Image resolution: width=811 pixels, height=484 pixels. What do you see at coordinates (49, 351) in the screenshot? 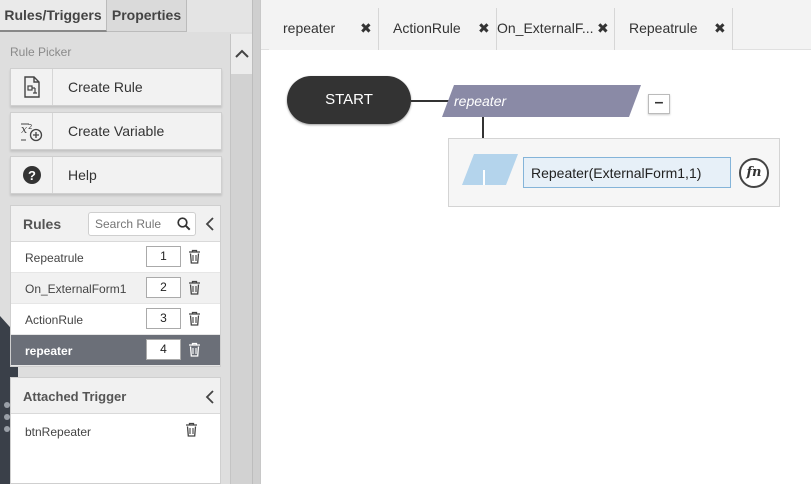
I see `rule-name: repeater` at bounding box center [49, 351].